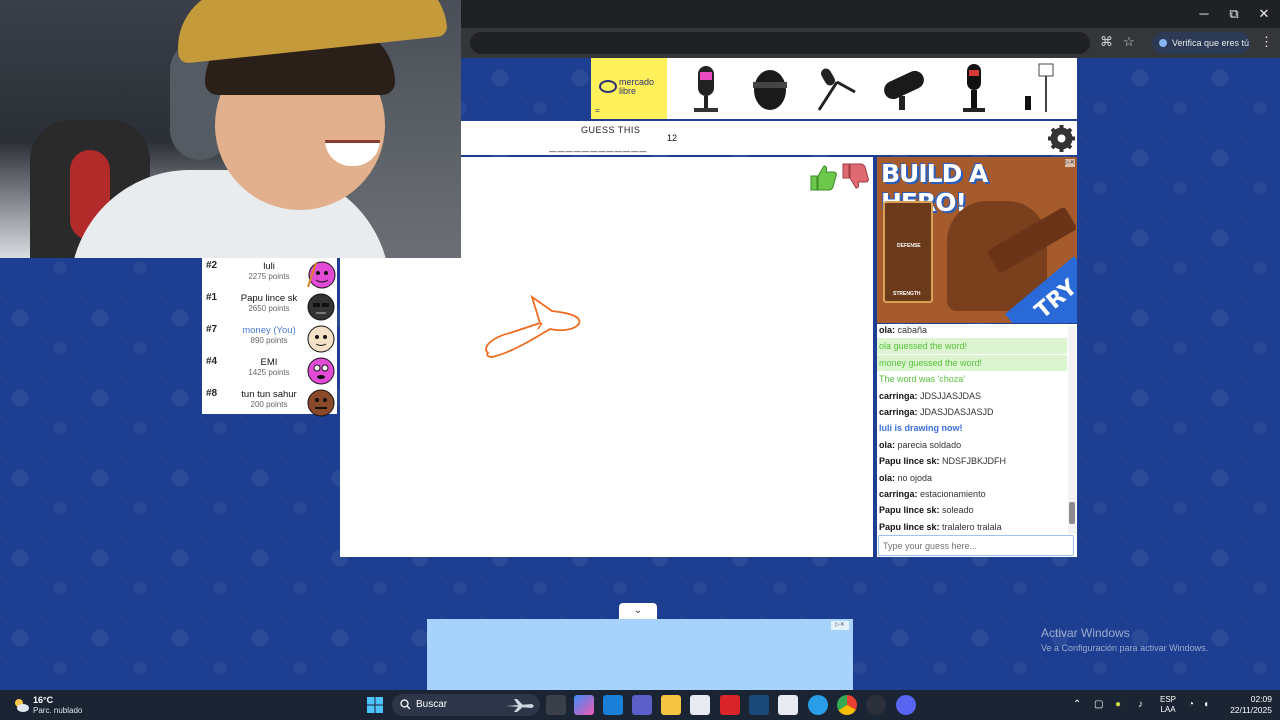 The height and width of the screenshot is (720, 1280). I want to click on thumbs-up-icon, so click(822, 177).